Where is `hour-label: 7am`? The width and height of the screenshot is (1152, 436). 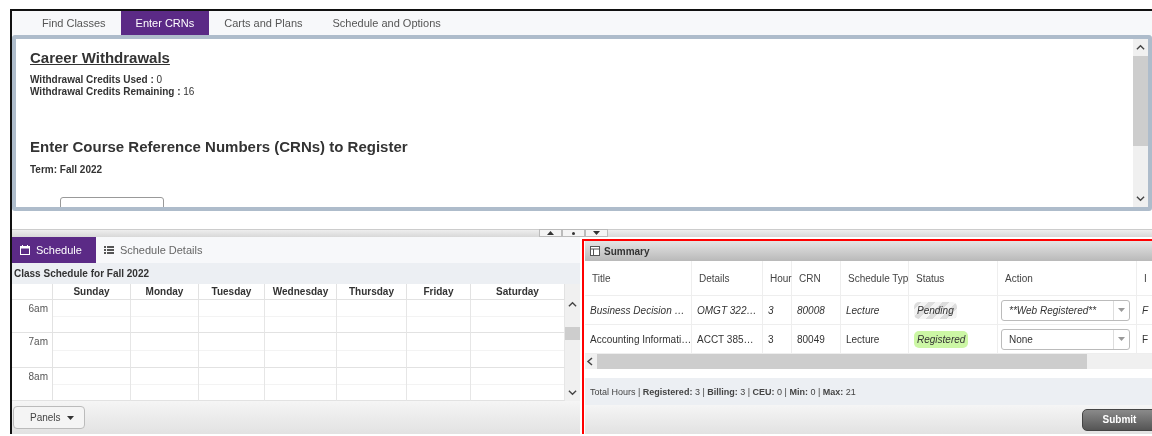 hour-label: 7am is located at coordinates (32, 350).